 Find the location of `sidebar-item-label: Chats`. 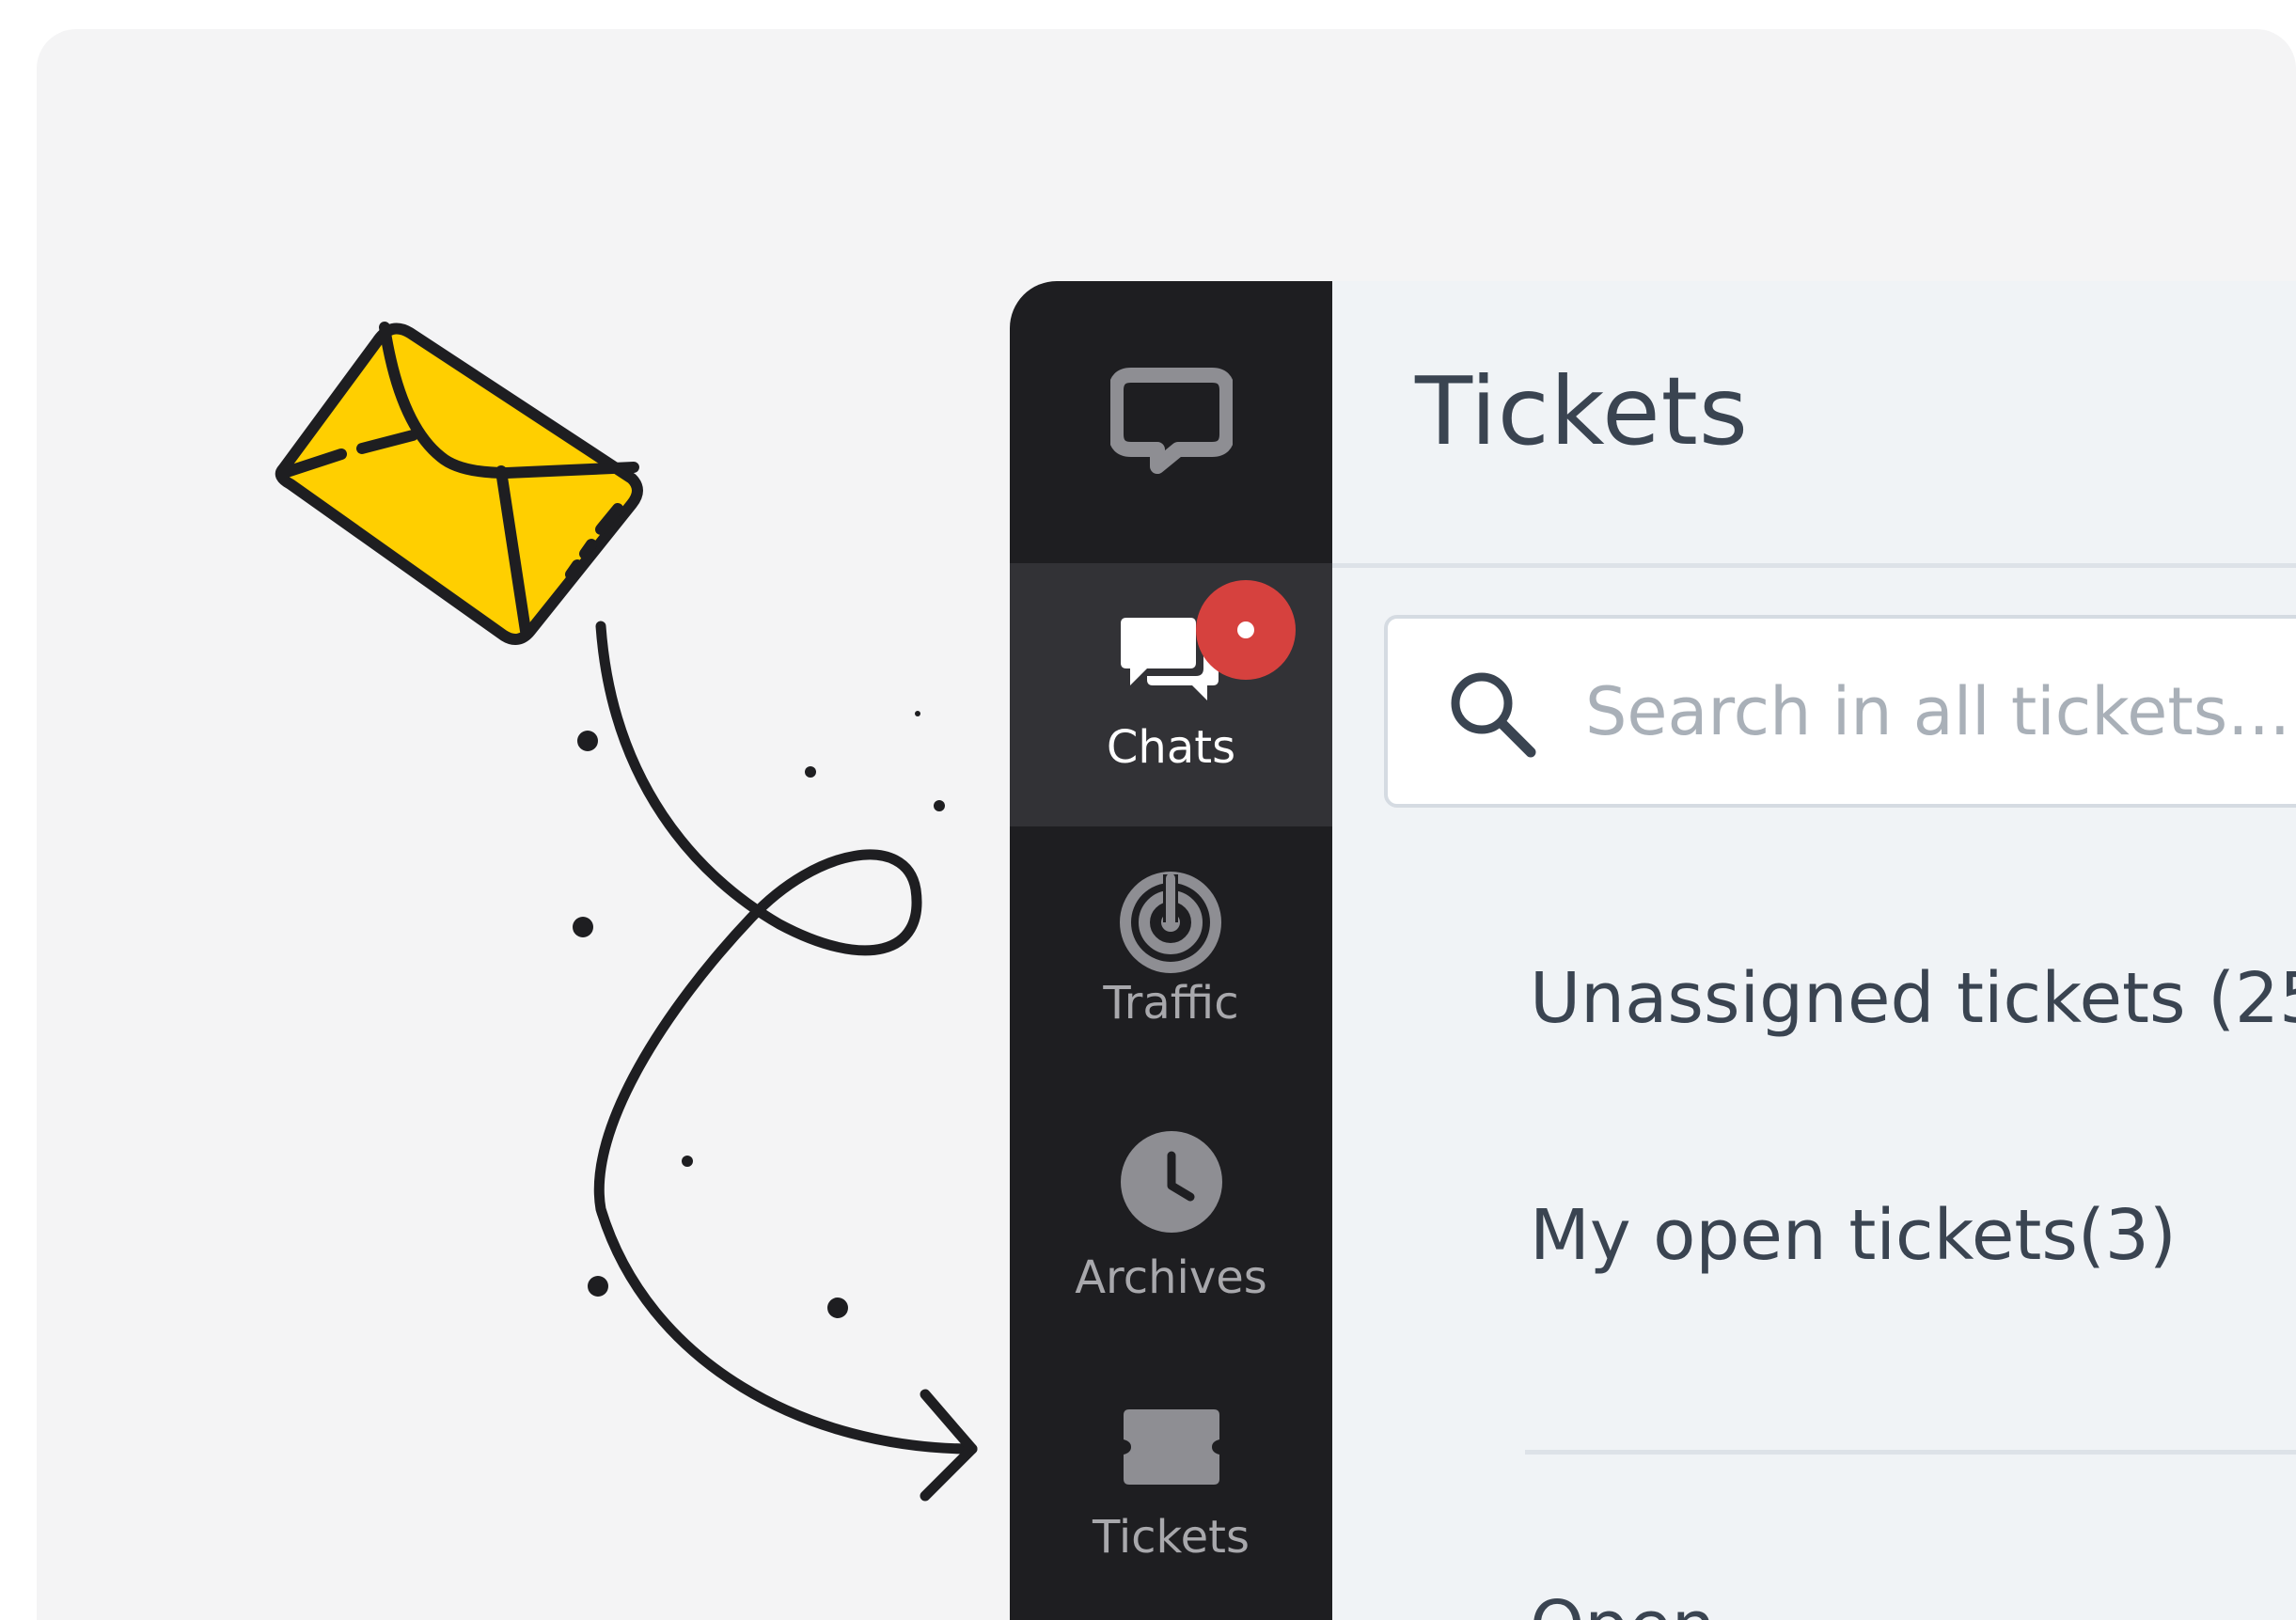

sidebar-item-label: Chats is located at coordinates (1171, 747).